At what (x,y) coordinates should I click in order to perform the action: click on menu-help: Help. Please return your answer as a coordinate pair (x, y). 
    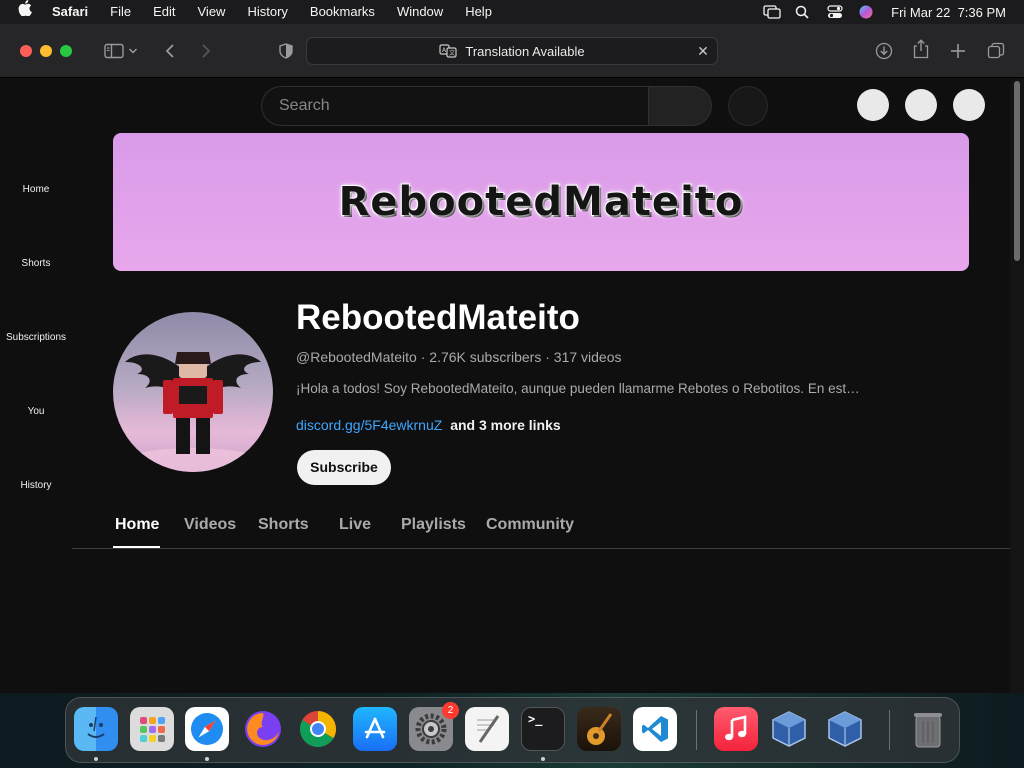
    Looking at the image, I should click on (478, 12).